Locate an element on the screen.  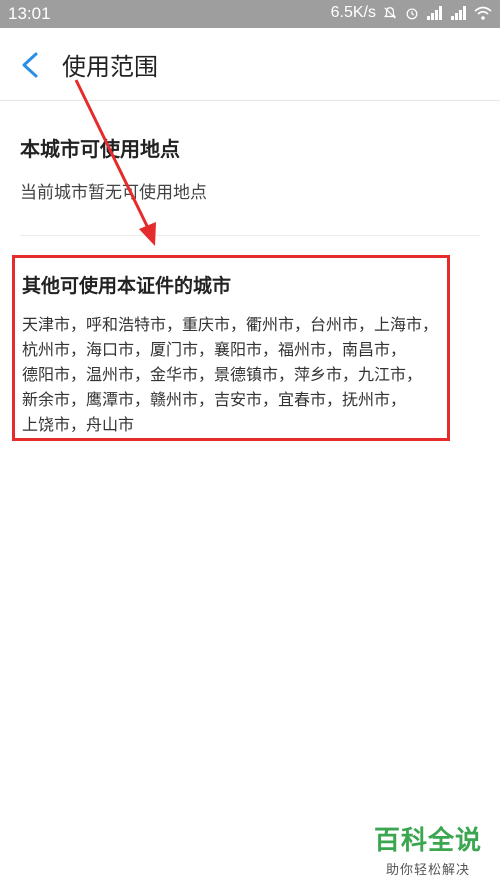
annotation-arrow is located at coordinates (115, 162).